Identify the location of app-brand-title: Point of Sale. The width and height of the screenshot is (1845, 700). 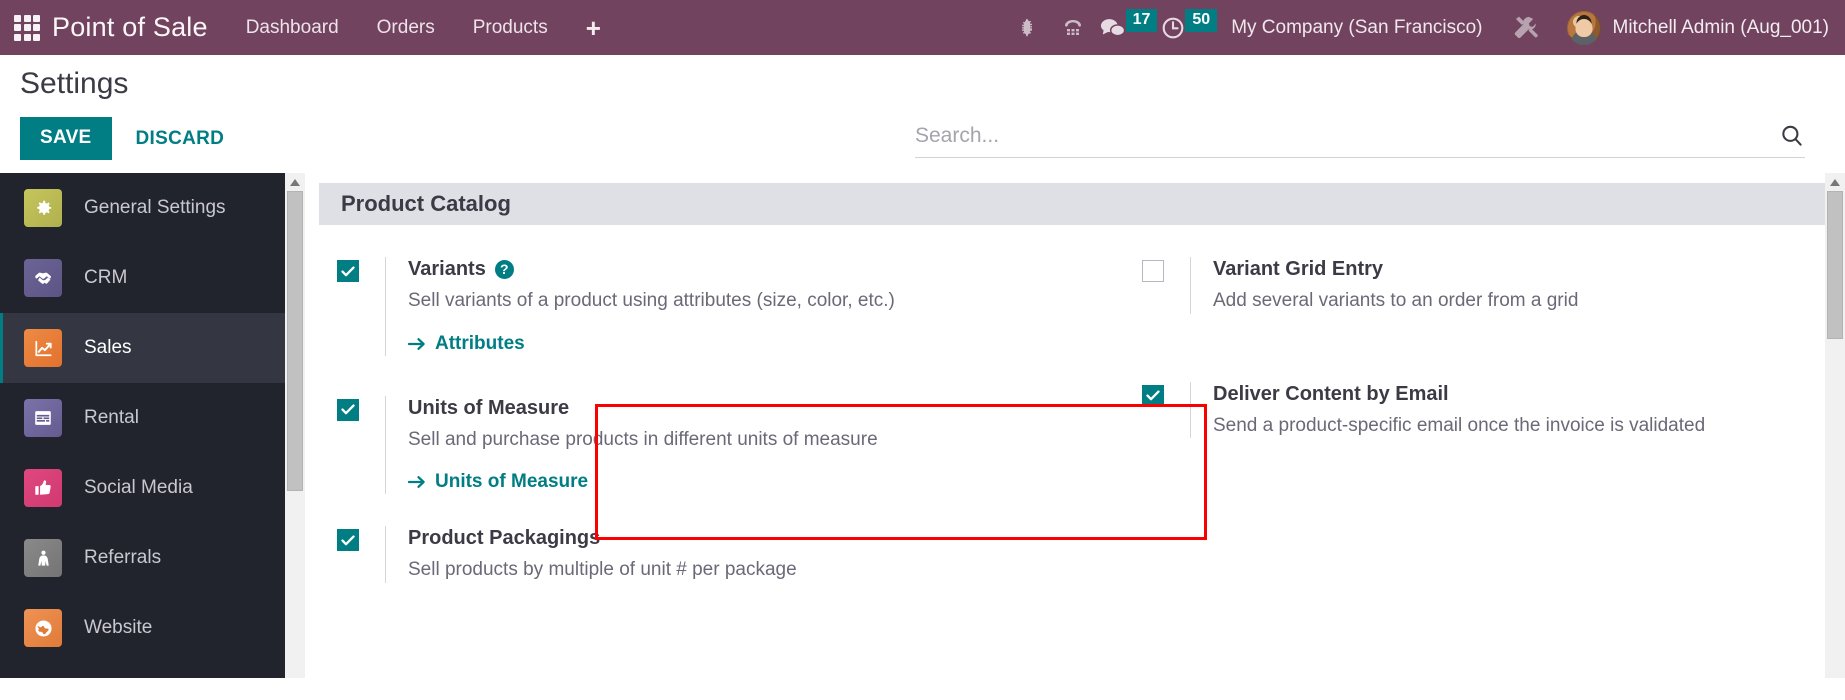
(130, 27).